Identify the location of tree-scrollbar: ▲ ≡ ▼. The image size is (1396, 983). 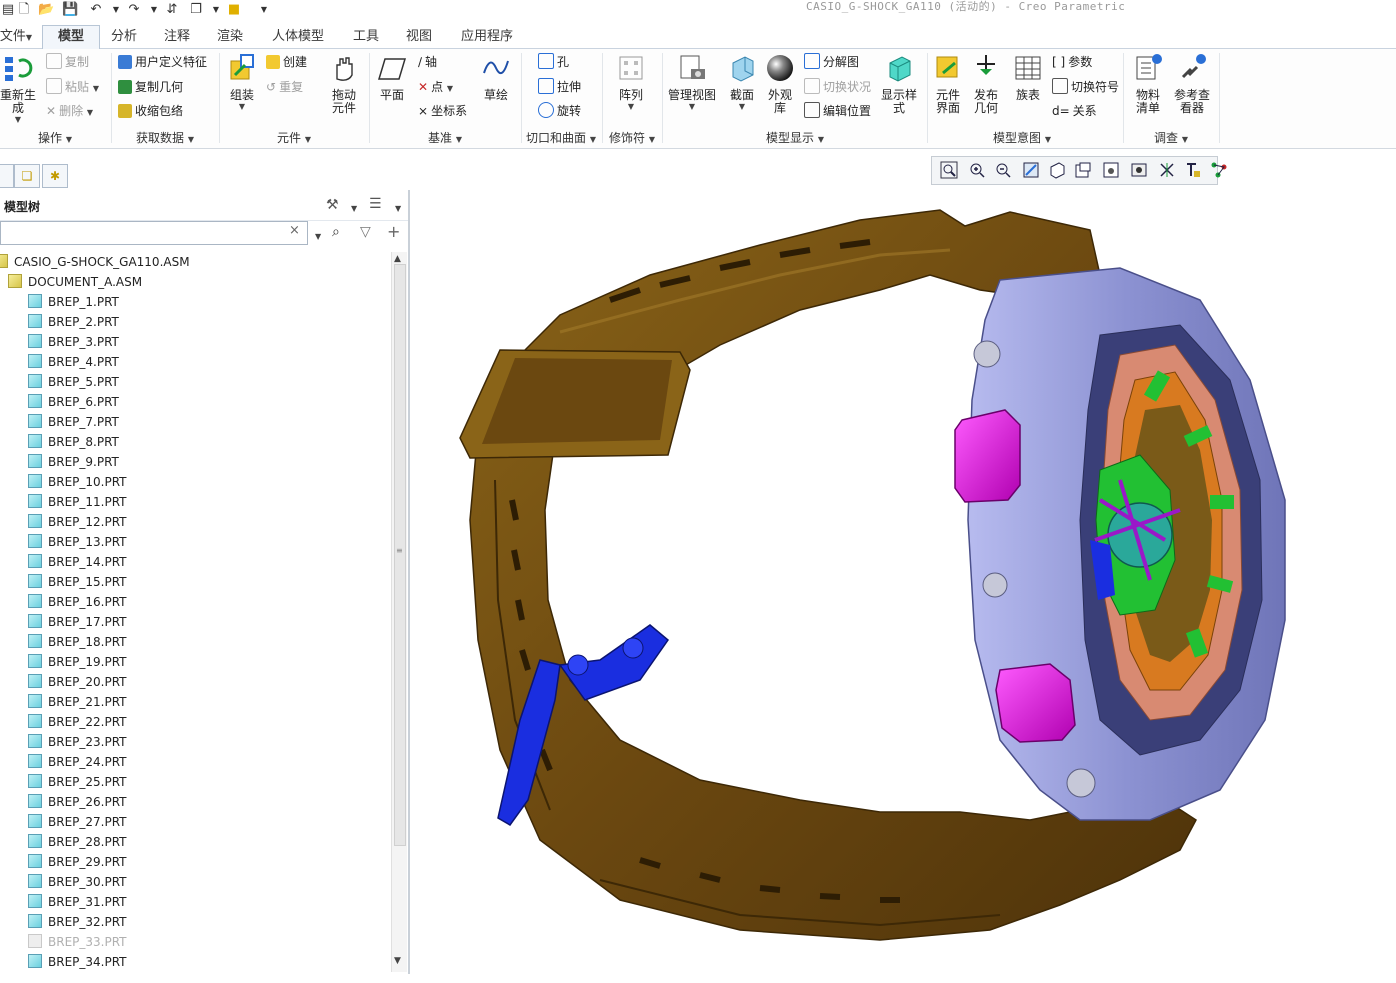
(399, 612).